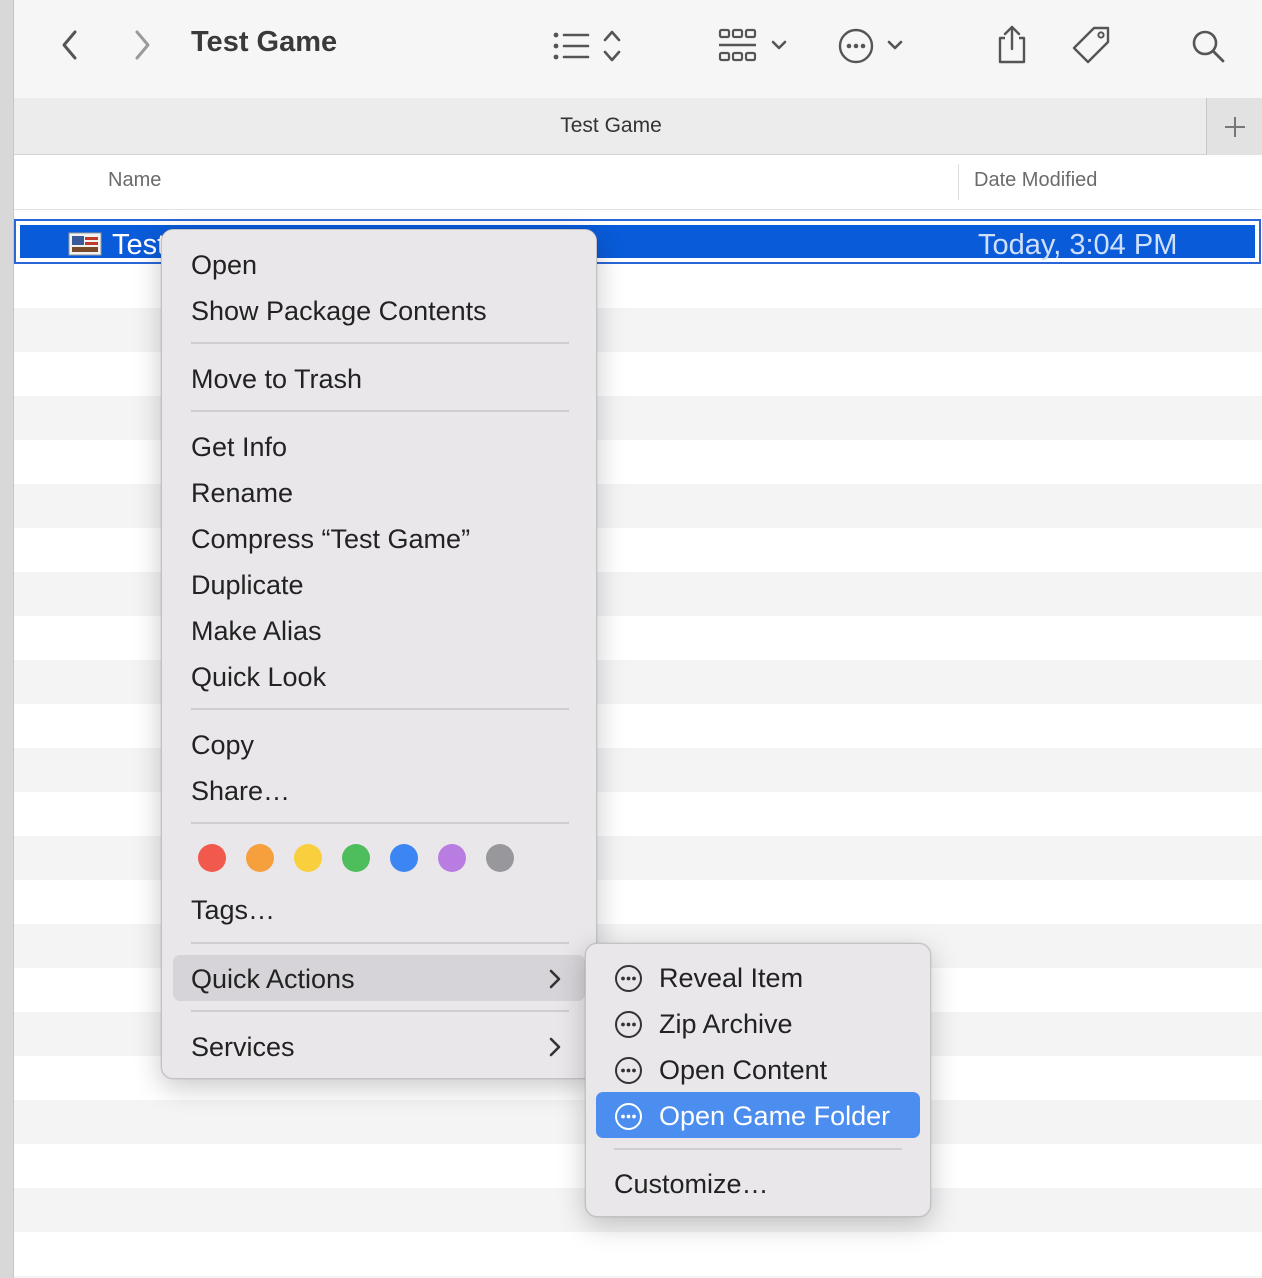  I want to click on tag-orange, so click(260, 858).